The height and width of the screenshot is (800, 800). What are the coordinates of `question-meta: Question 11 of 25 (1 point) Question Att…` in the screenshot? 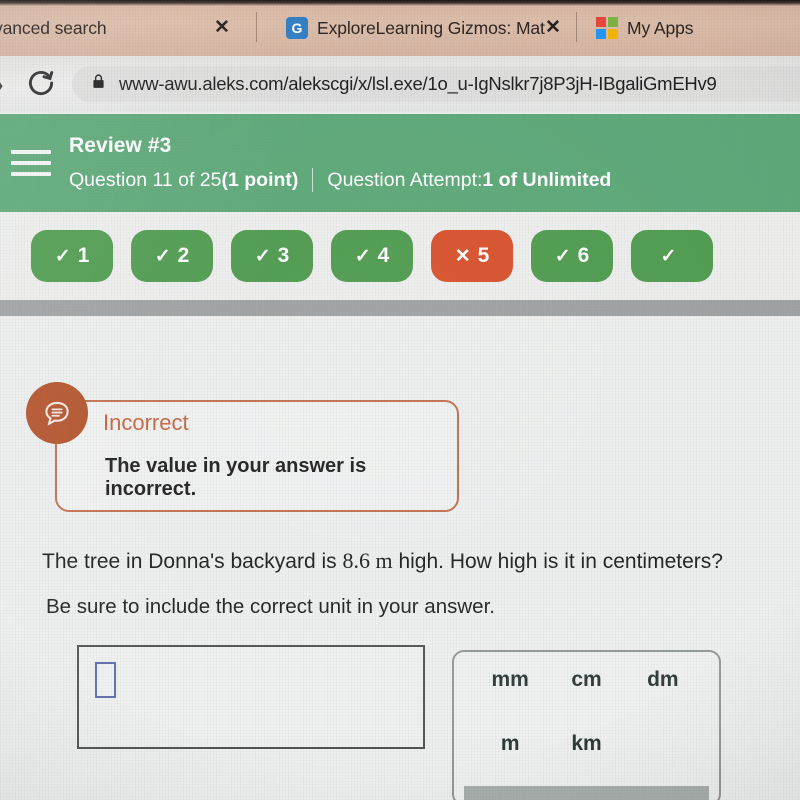 It's located at (340, 180).